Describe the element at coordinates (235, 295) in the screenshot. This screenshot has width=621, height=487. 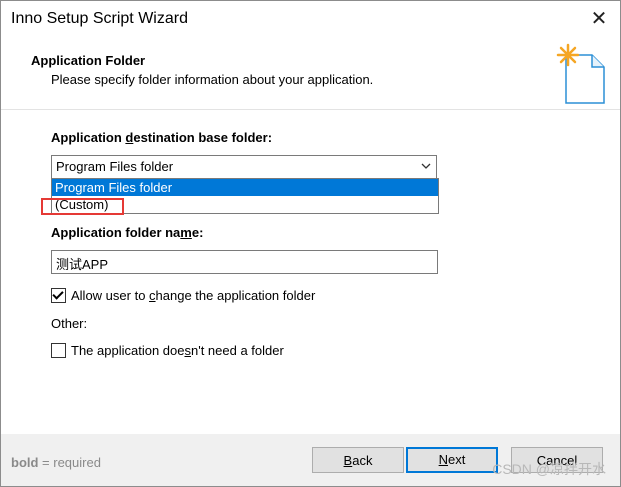
I see `label-text: hange the application folder` at that location.